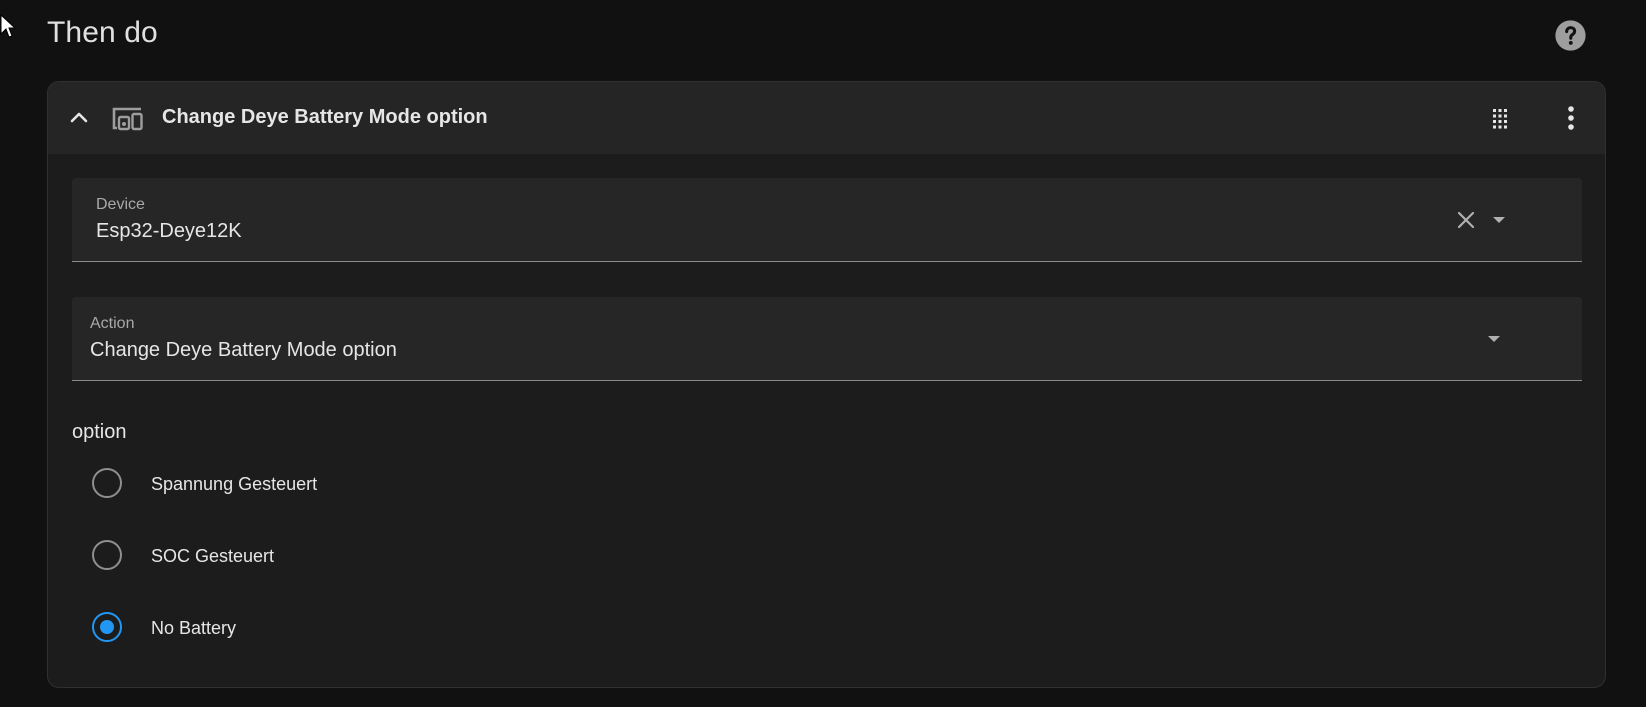  What do you see at coordinates (1570, 35) in the screenshot?
I see `help-circle-icon` at bounding box center [1570, 35].